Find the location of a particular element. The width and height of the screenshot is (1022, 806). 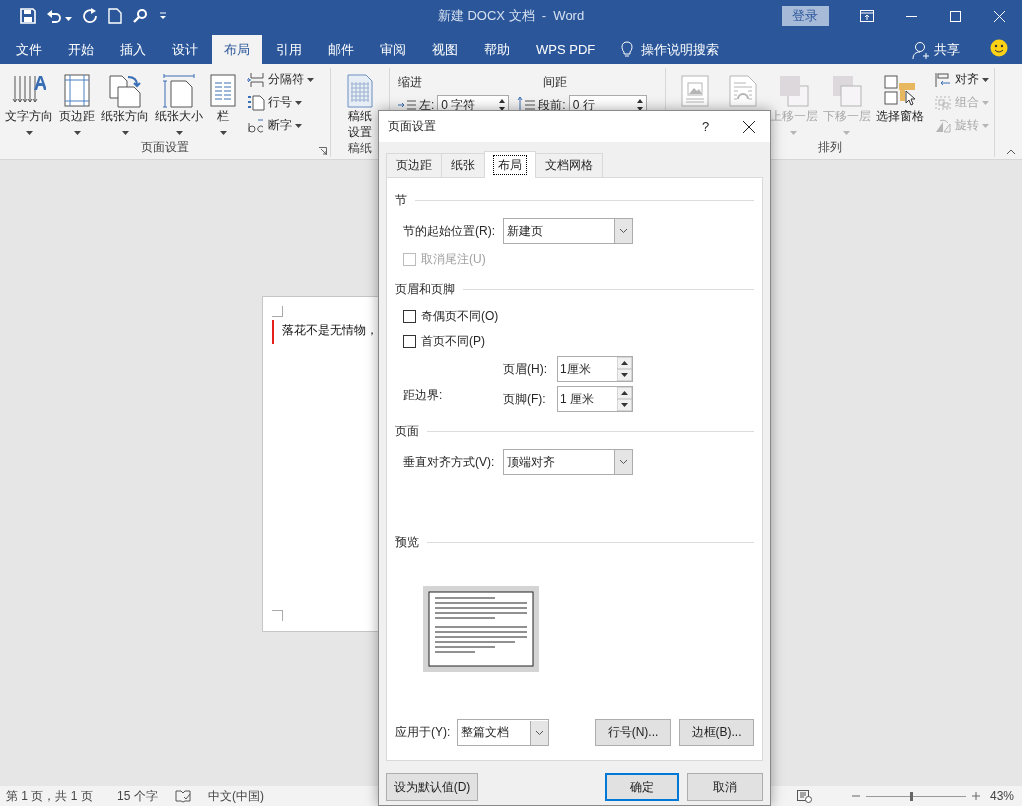

ribbon-button: 纸张方向 is located at coordinates (125, 103).